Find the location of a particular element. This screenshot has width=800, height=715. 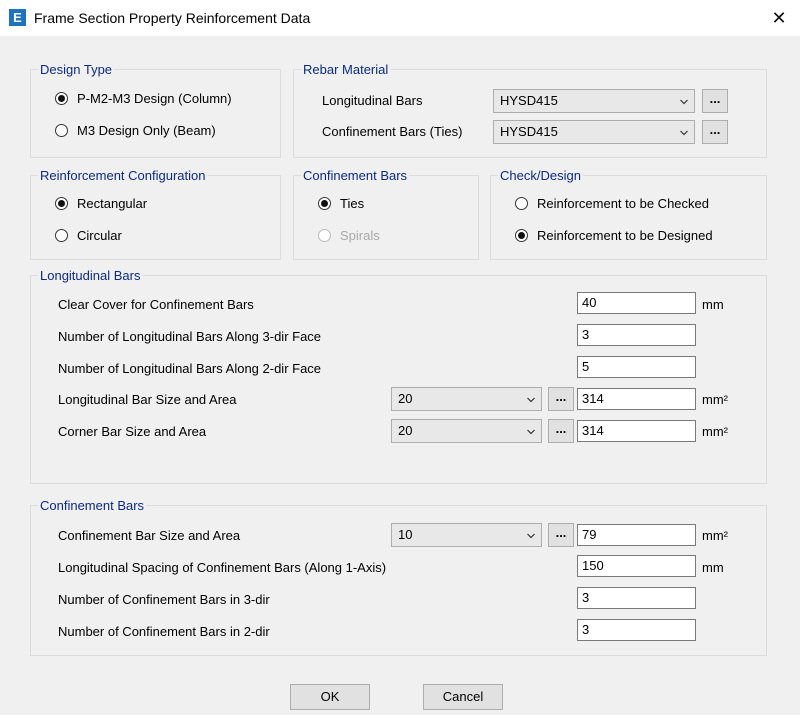

longitudinal-bars-legend: Longitudinal Bars is located at coordinates (90, 275).